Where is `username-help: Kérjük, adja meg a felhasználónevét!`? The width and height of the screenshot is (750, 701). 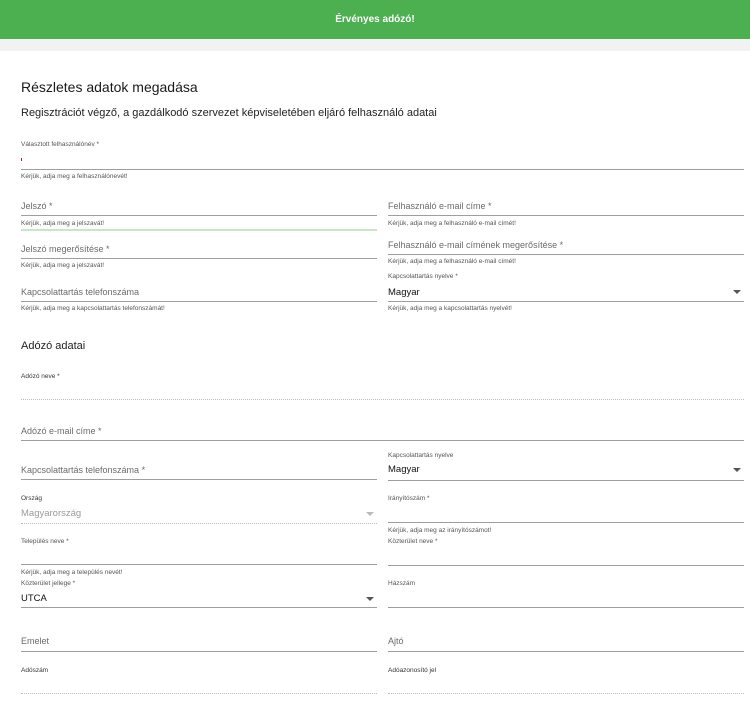 username-help: Kérjük, adja meg a felhasználónevét! is located at coordinates (74, 176).